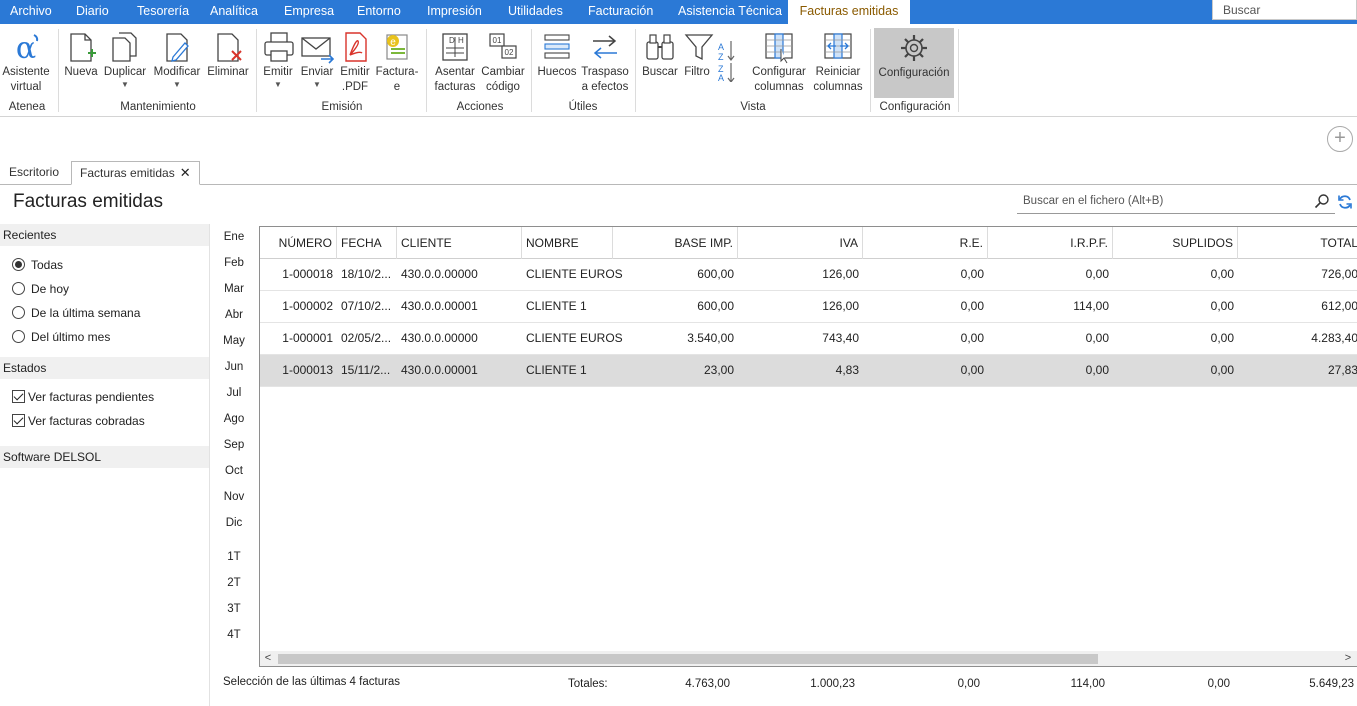 This screenshot has height=706, width=1357. I want to click on page-title: Facturas emitidas, so click(88, 201).